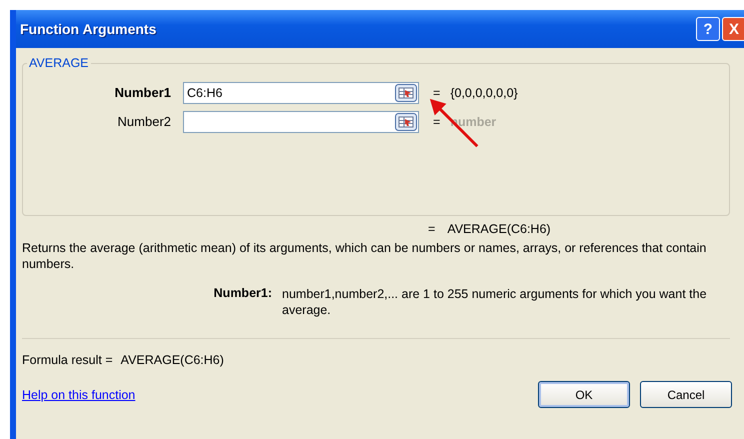 The height and width of the screenshot is (439, 744). I want to click on formula-preview: AVERAGE(C6:H6), so click(499, 229).